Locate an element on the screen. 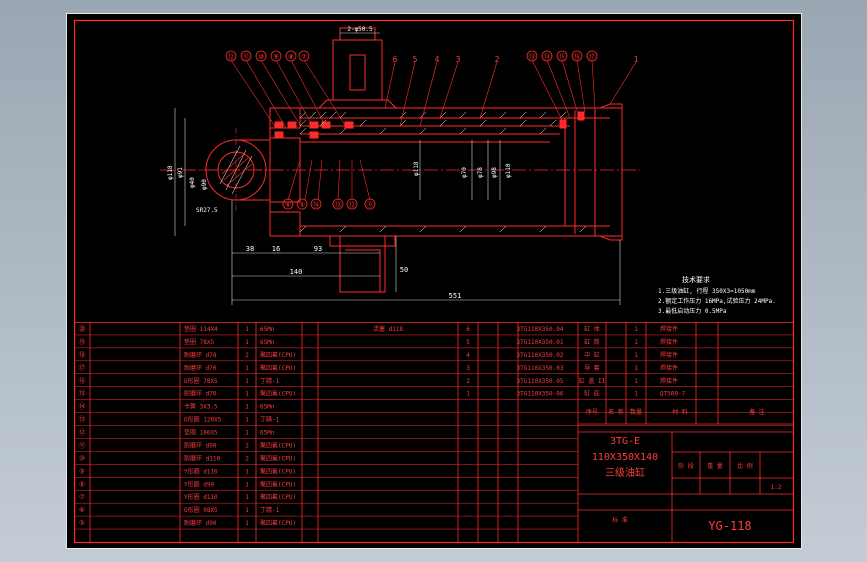  tech-note: 2.额定工作压力 16MPa,试验压力 24MPa. is located at coordinates (717, 301).